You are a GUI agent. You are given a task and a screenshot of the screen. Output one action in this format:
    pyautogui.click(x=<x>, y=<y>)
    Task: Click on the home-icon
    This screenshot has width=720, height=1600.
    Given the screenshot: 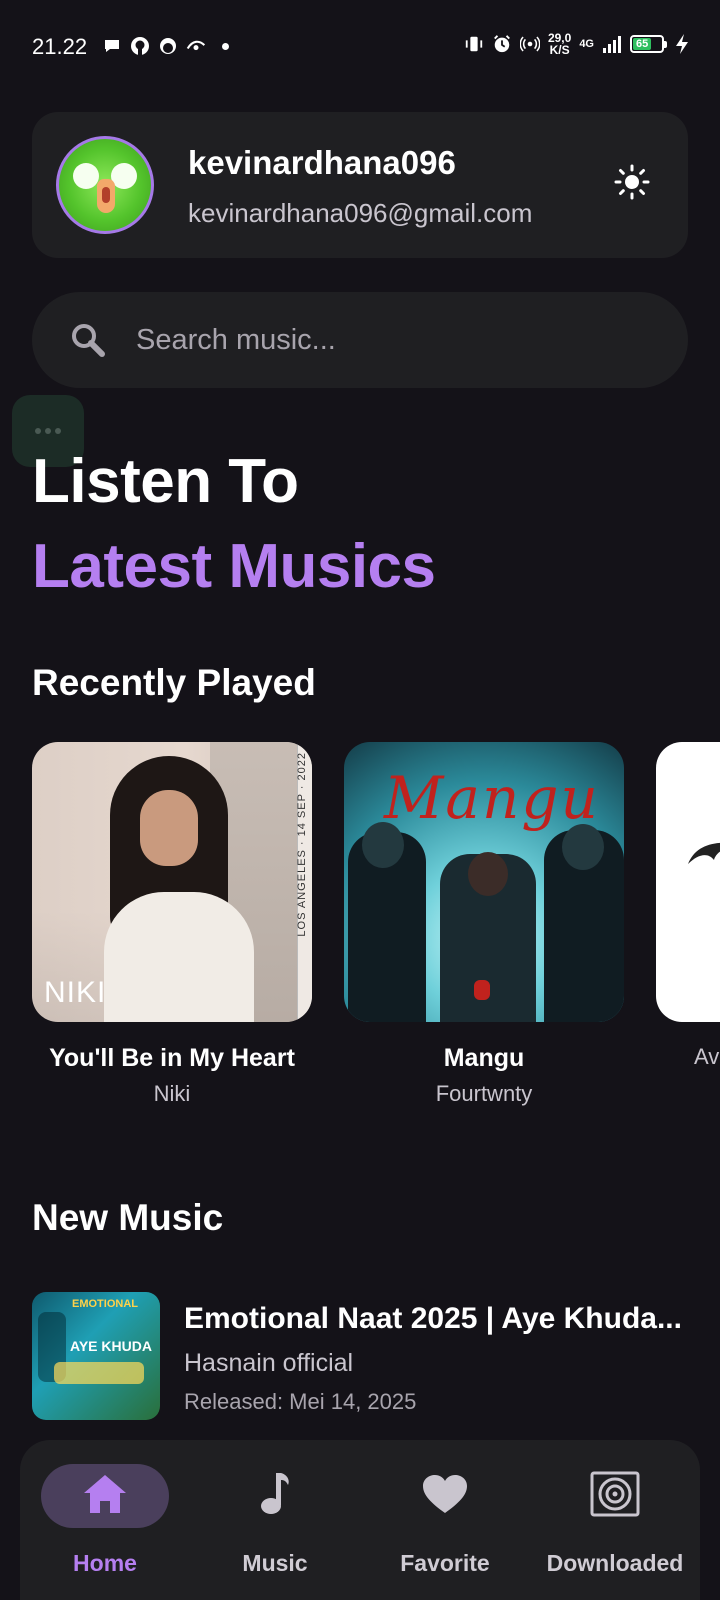 What is the action you would take?
    pyautogui.click(x=105, y=1496)
    